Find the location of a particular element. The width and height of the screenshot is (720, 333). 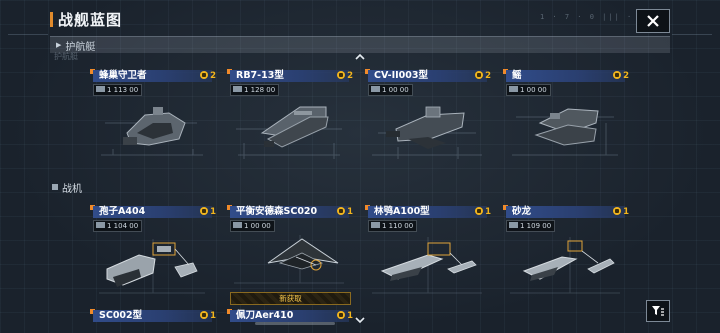

card-name: RB7-13型 is located at coordinates (260, 75).